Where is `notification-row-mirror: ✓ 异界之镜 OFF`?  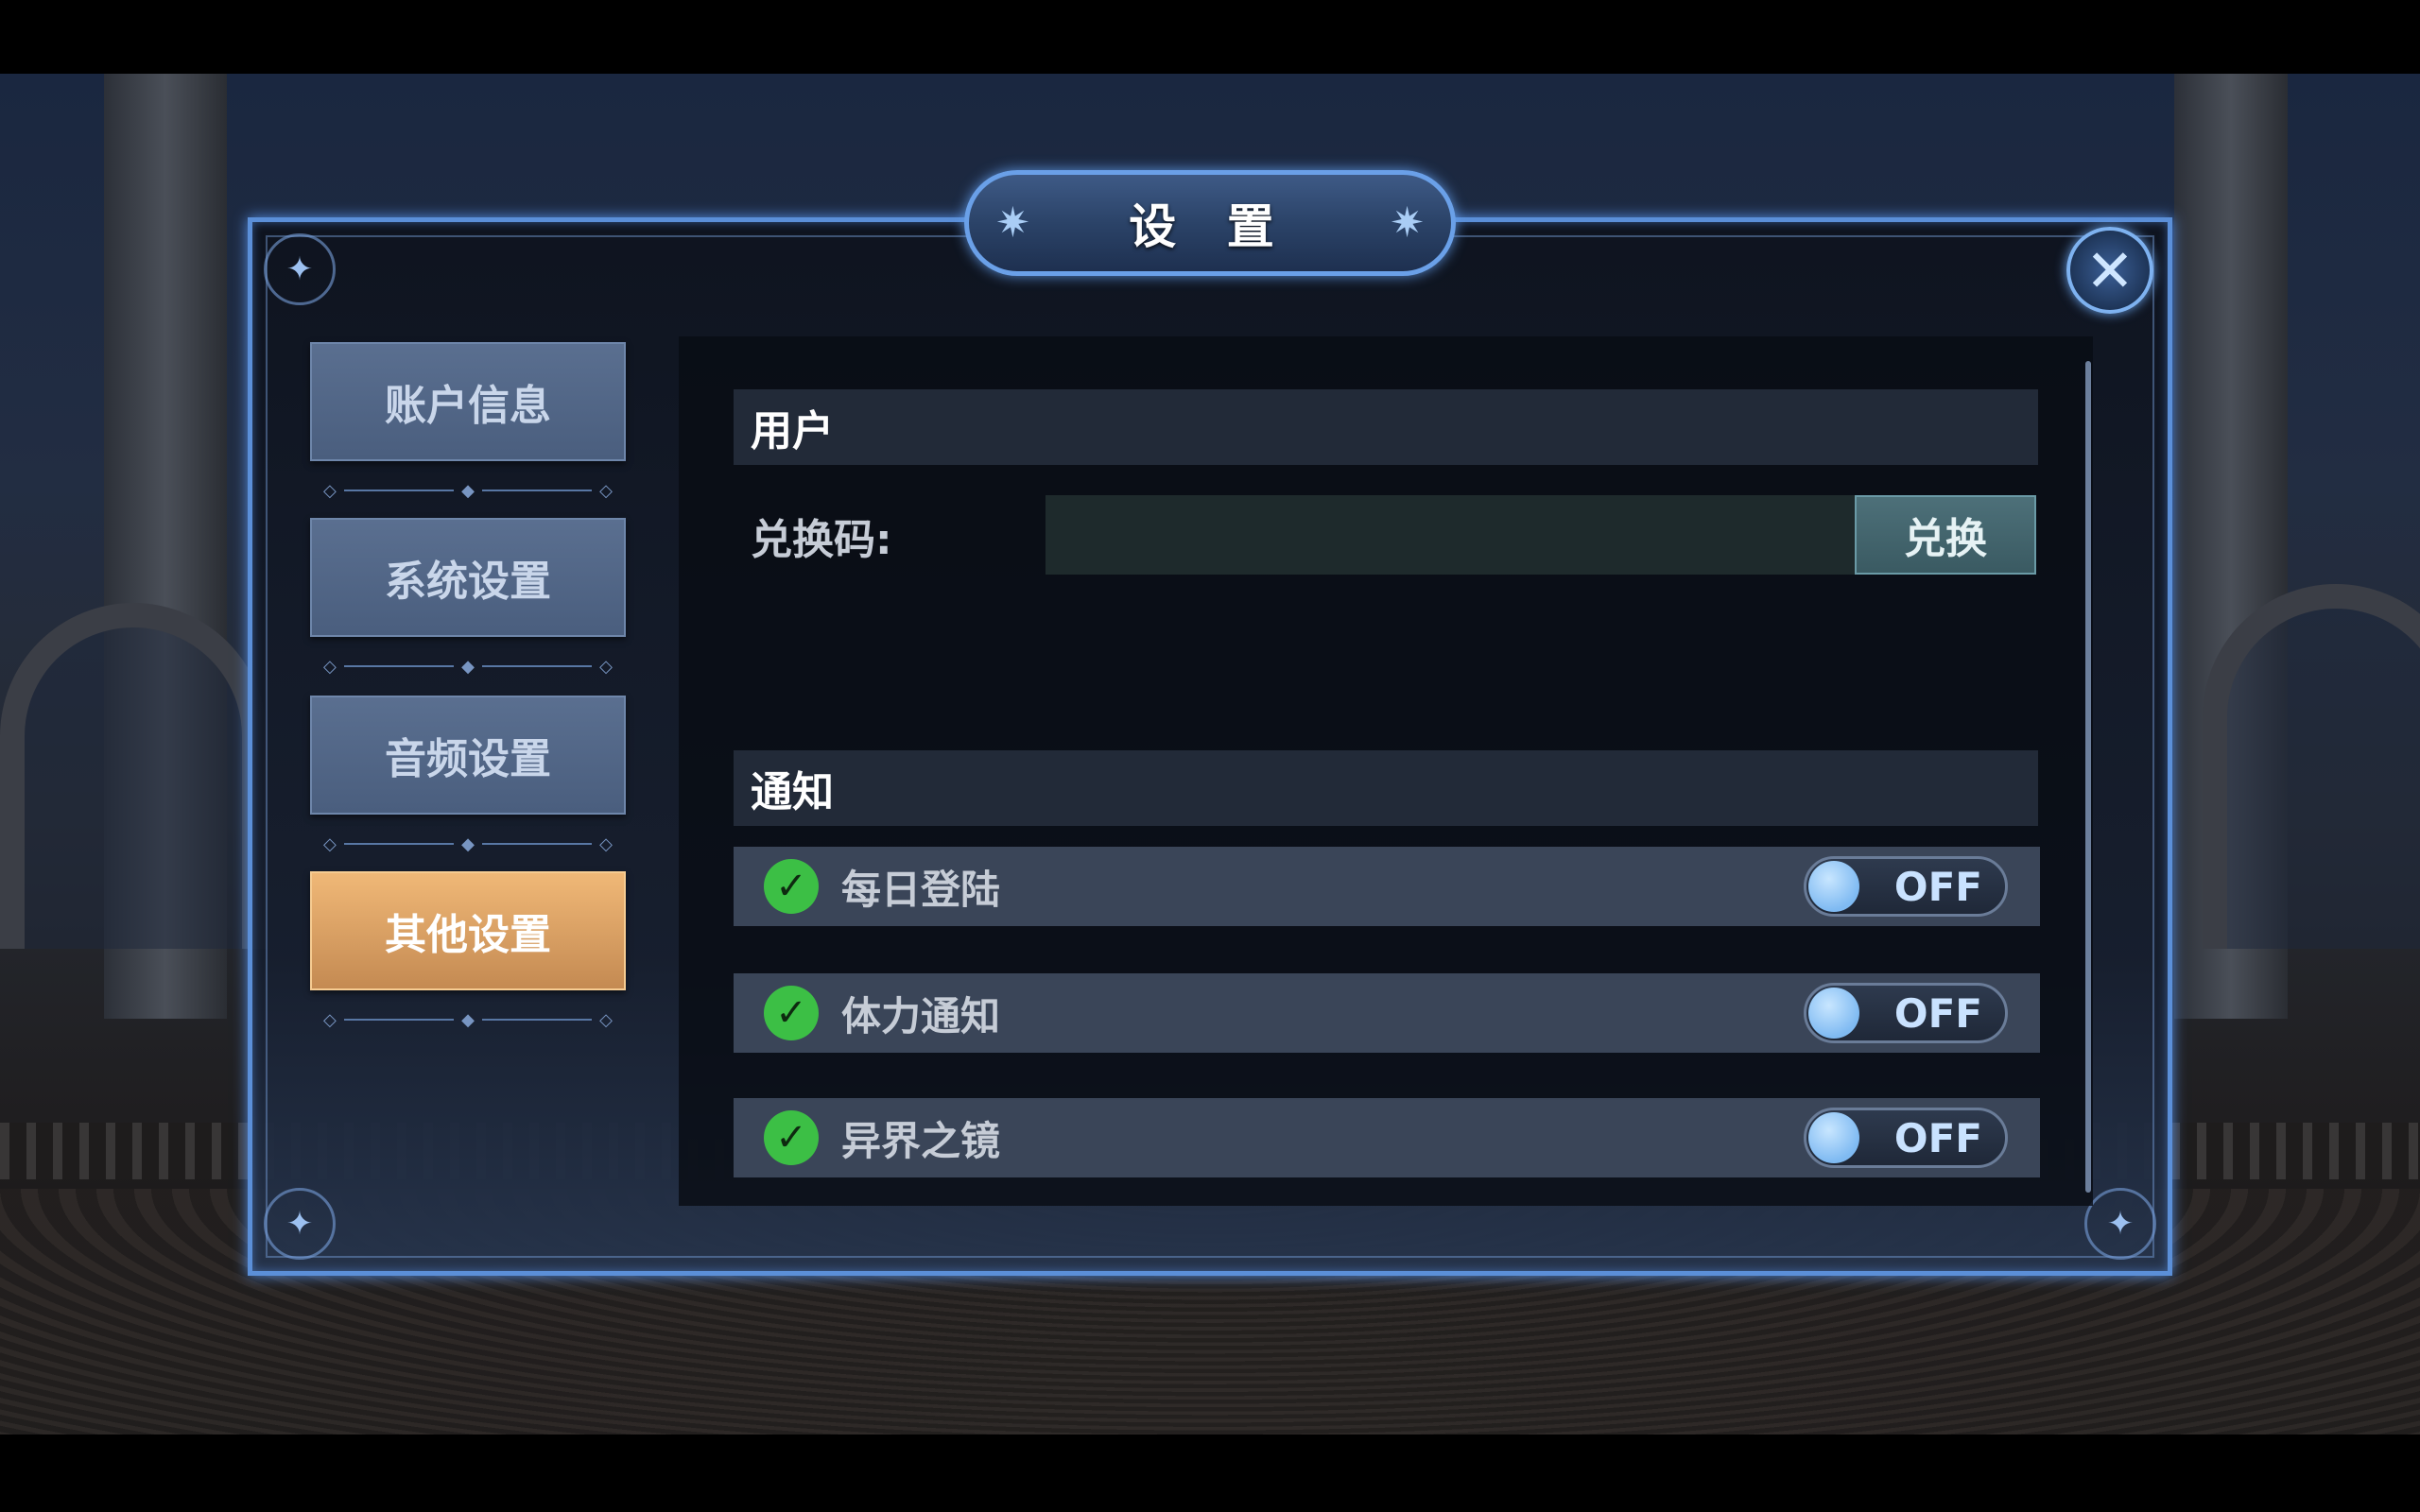
notification-row-mirror: ✓ 异界之镜 OFF is located at coordinates (1387, 1137).